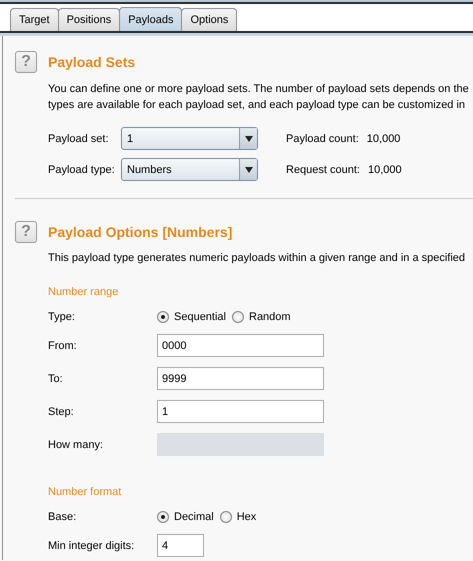 This screenshot has width=473, height=561. I want to click on group-heading: Number range, so click(84, 292).